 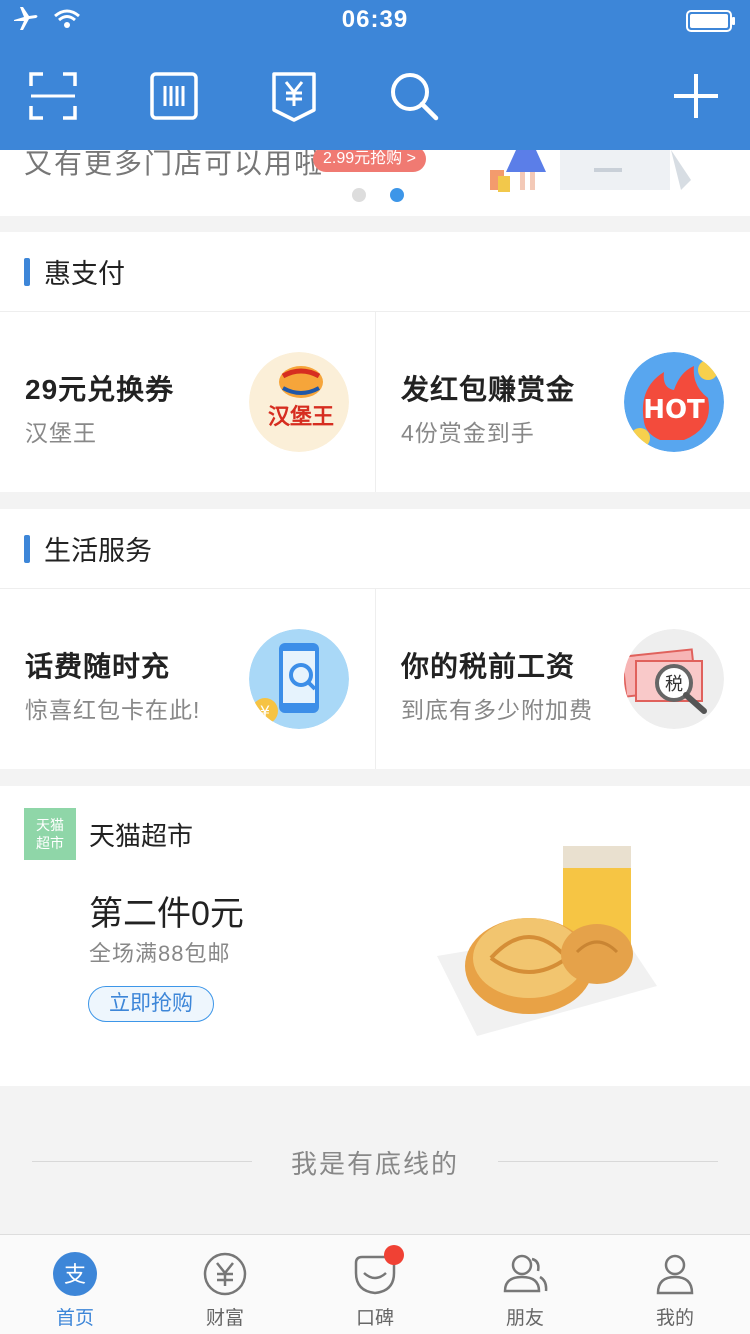 I want to click on barcode-icon, so click(x=174, y=96).